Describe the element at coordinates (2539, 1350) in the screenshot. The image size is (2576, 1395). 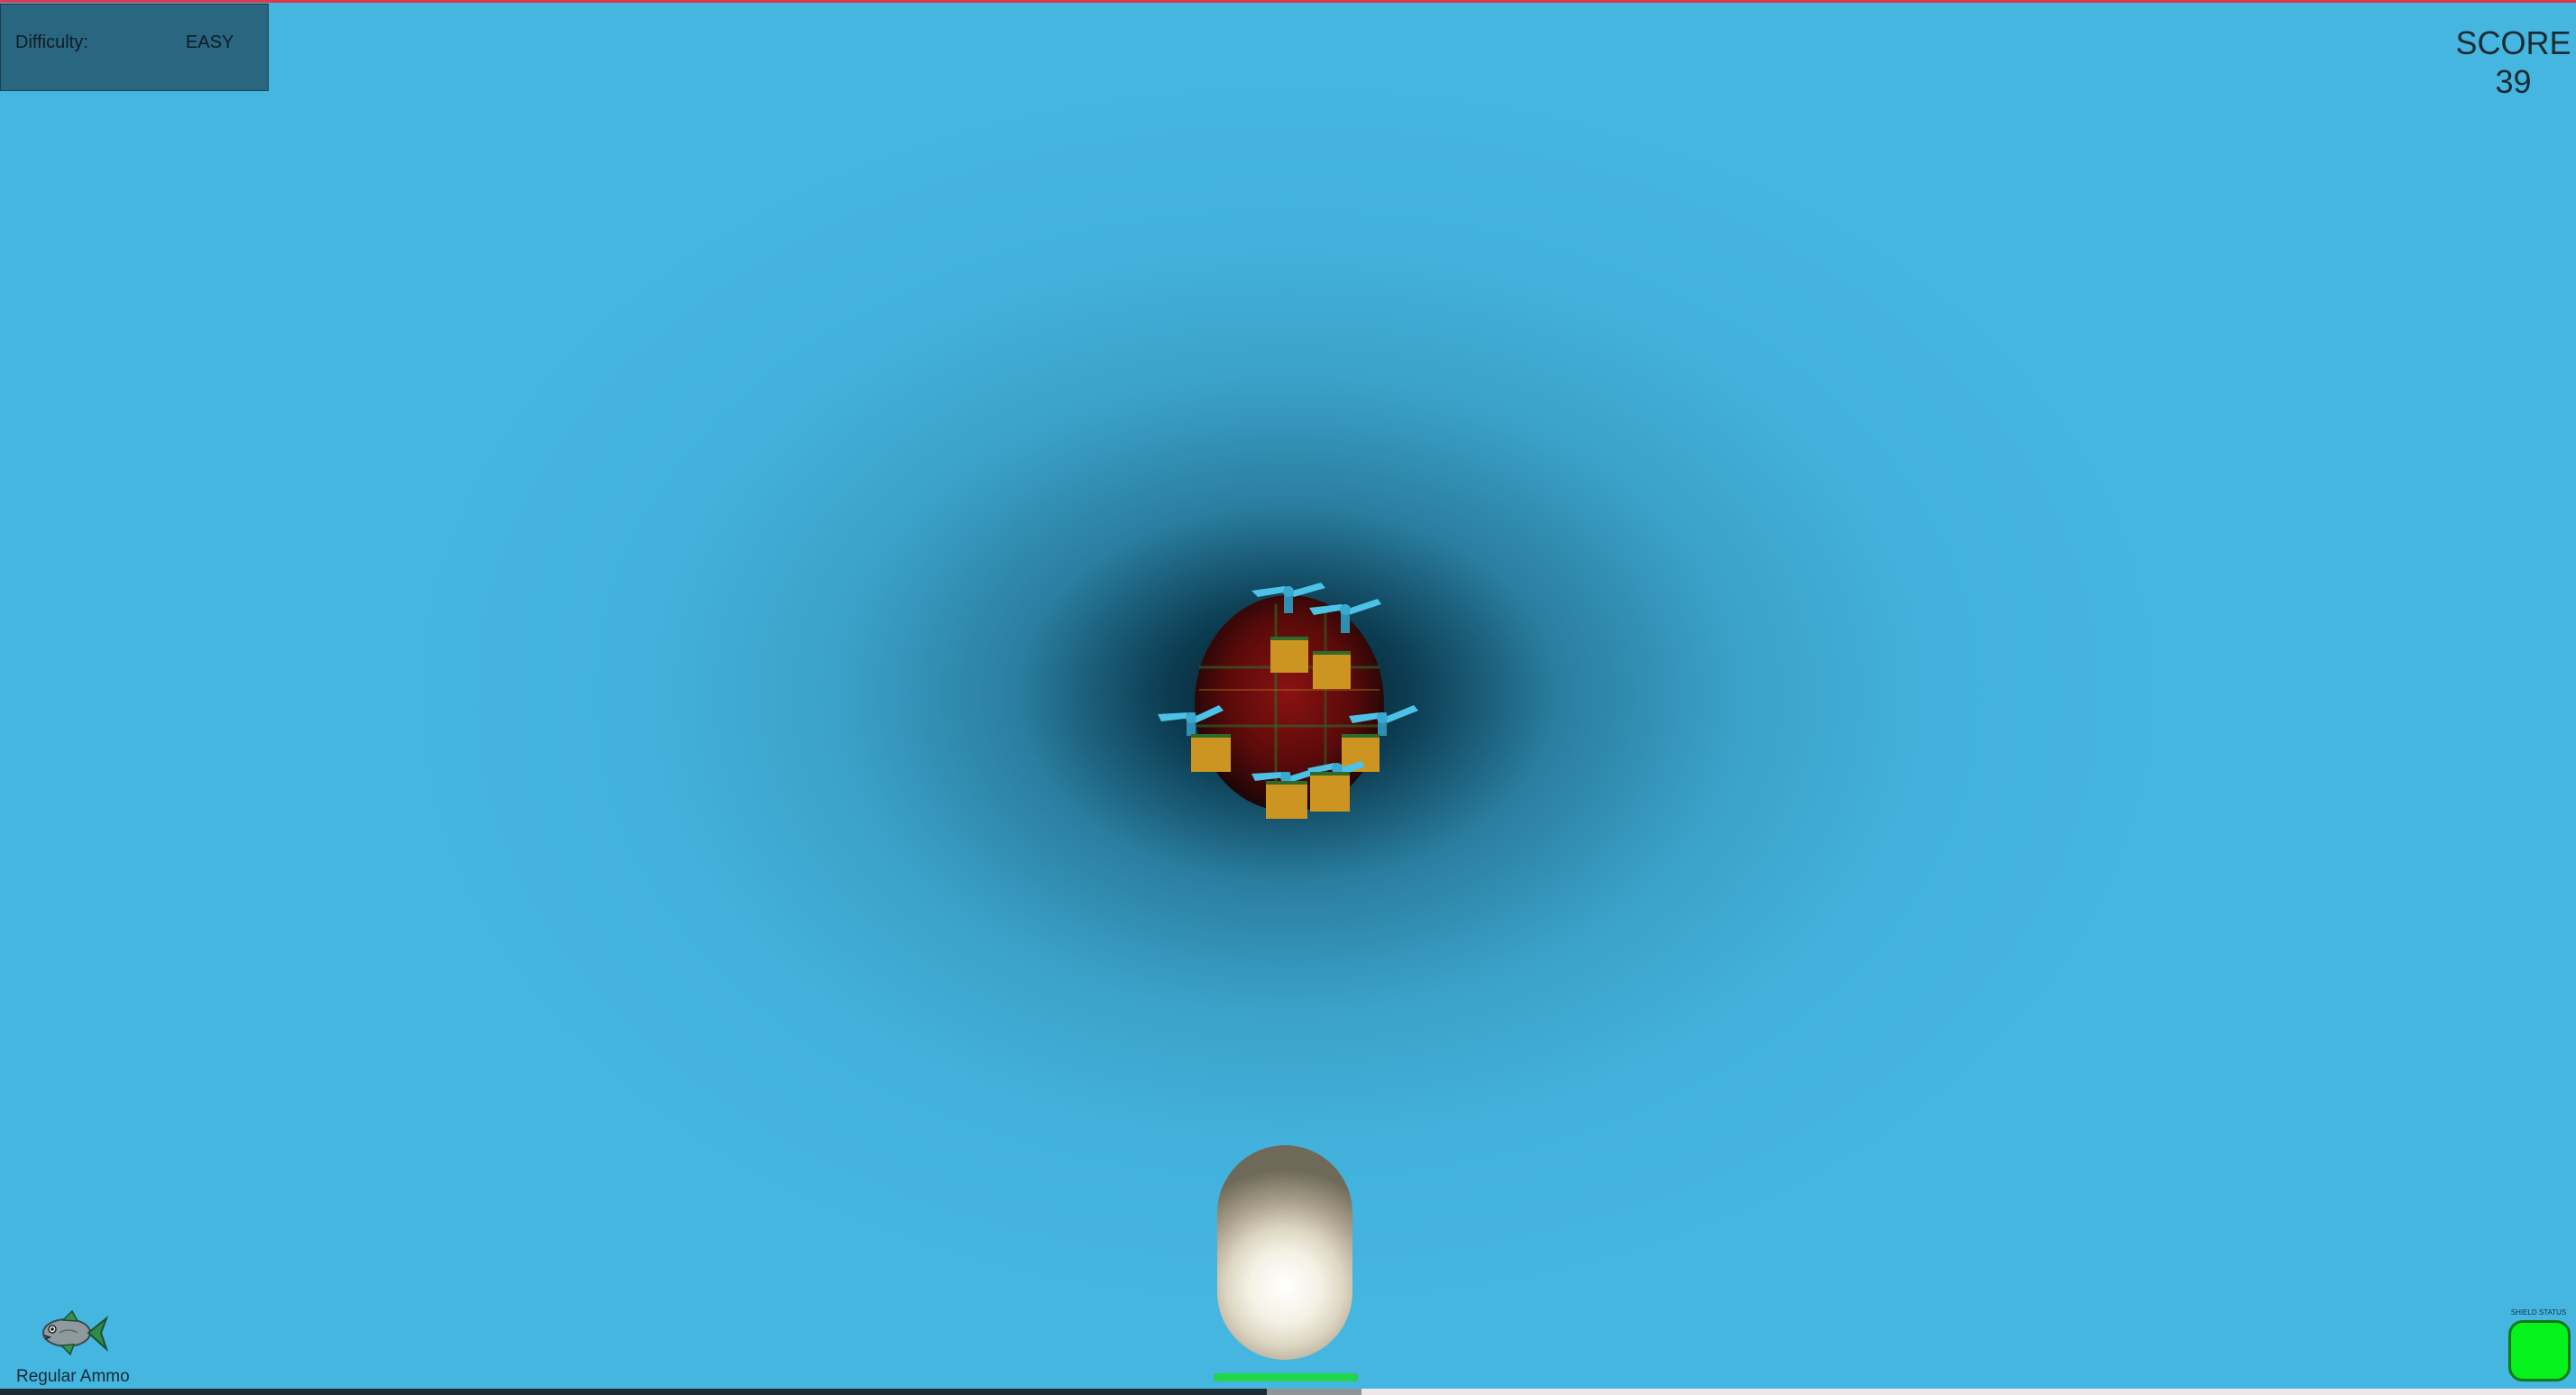
I see `shield-status-indicator` at that location.